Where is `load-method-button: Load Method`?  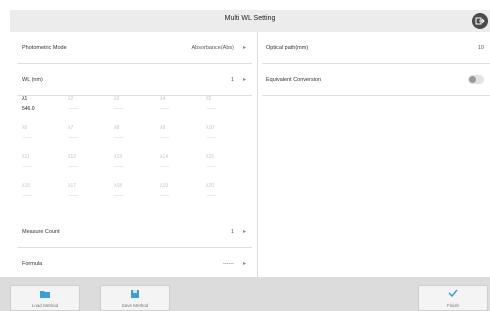
load-method-button: Load Method is located at coordinates (45, 298).